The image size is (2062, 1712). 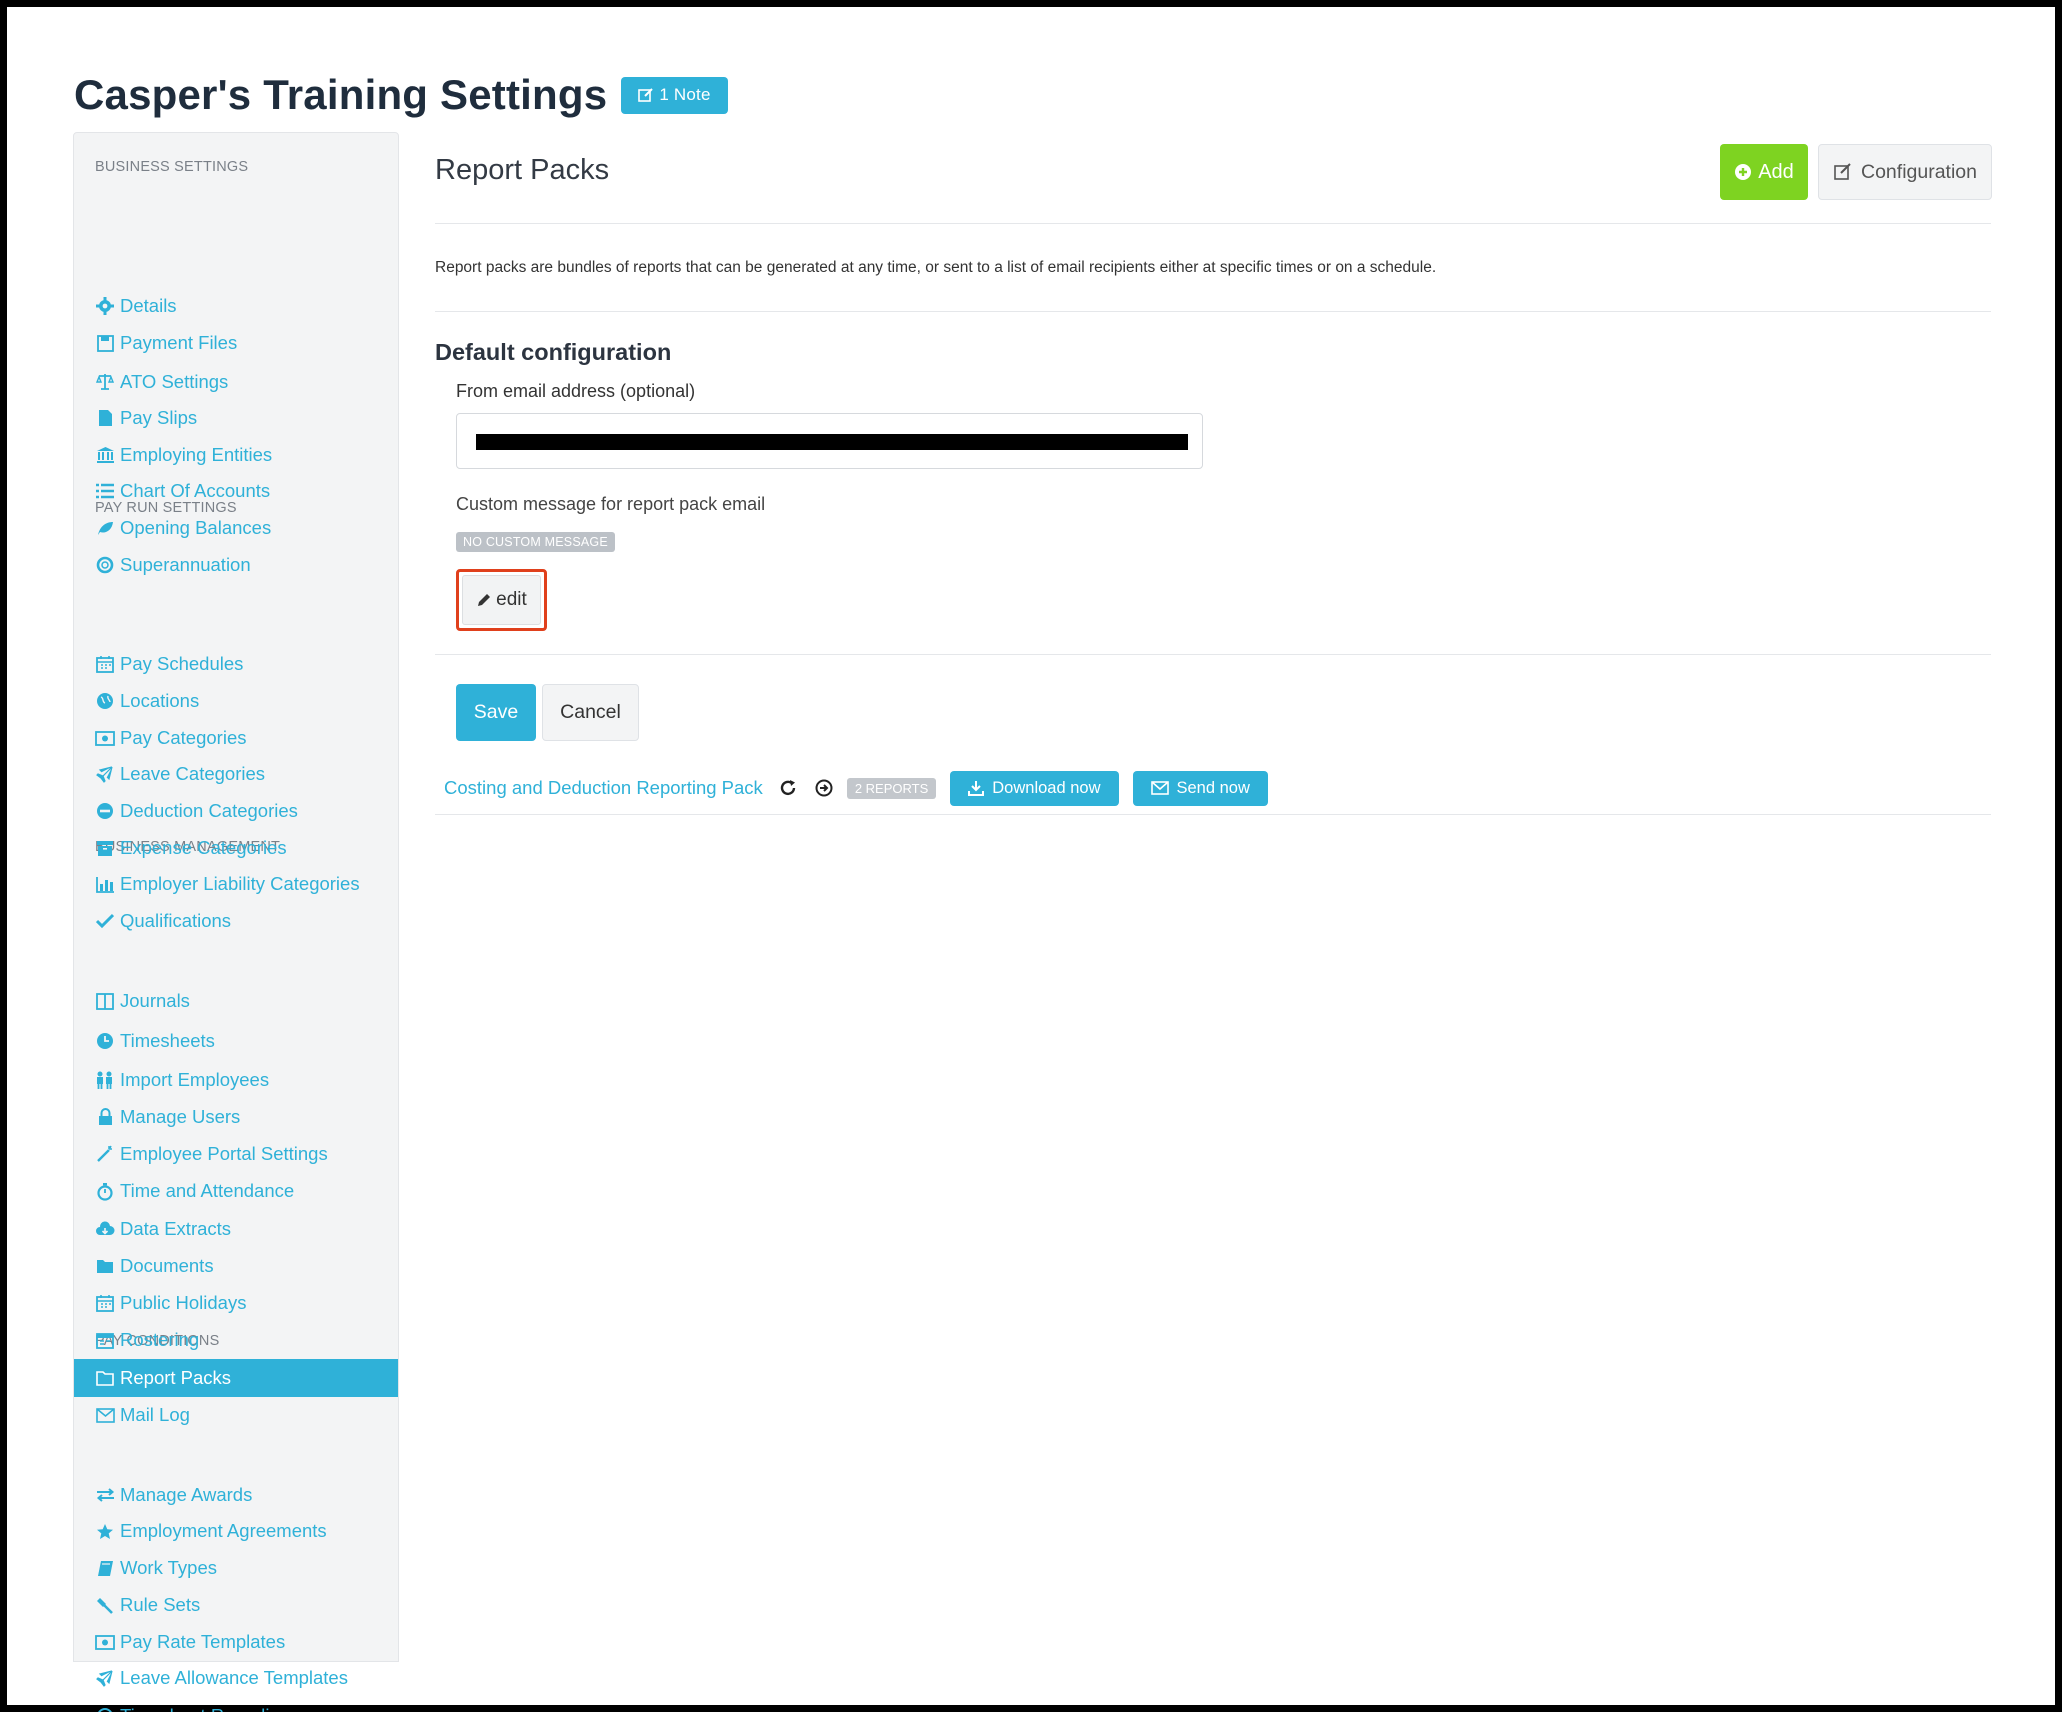 I want to click on sidebar-item-employer-liability-categories: Employer Liability Categories, so click(x=236, y=884).